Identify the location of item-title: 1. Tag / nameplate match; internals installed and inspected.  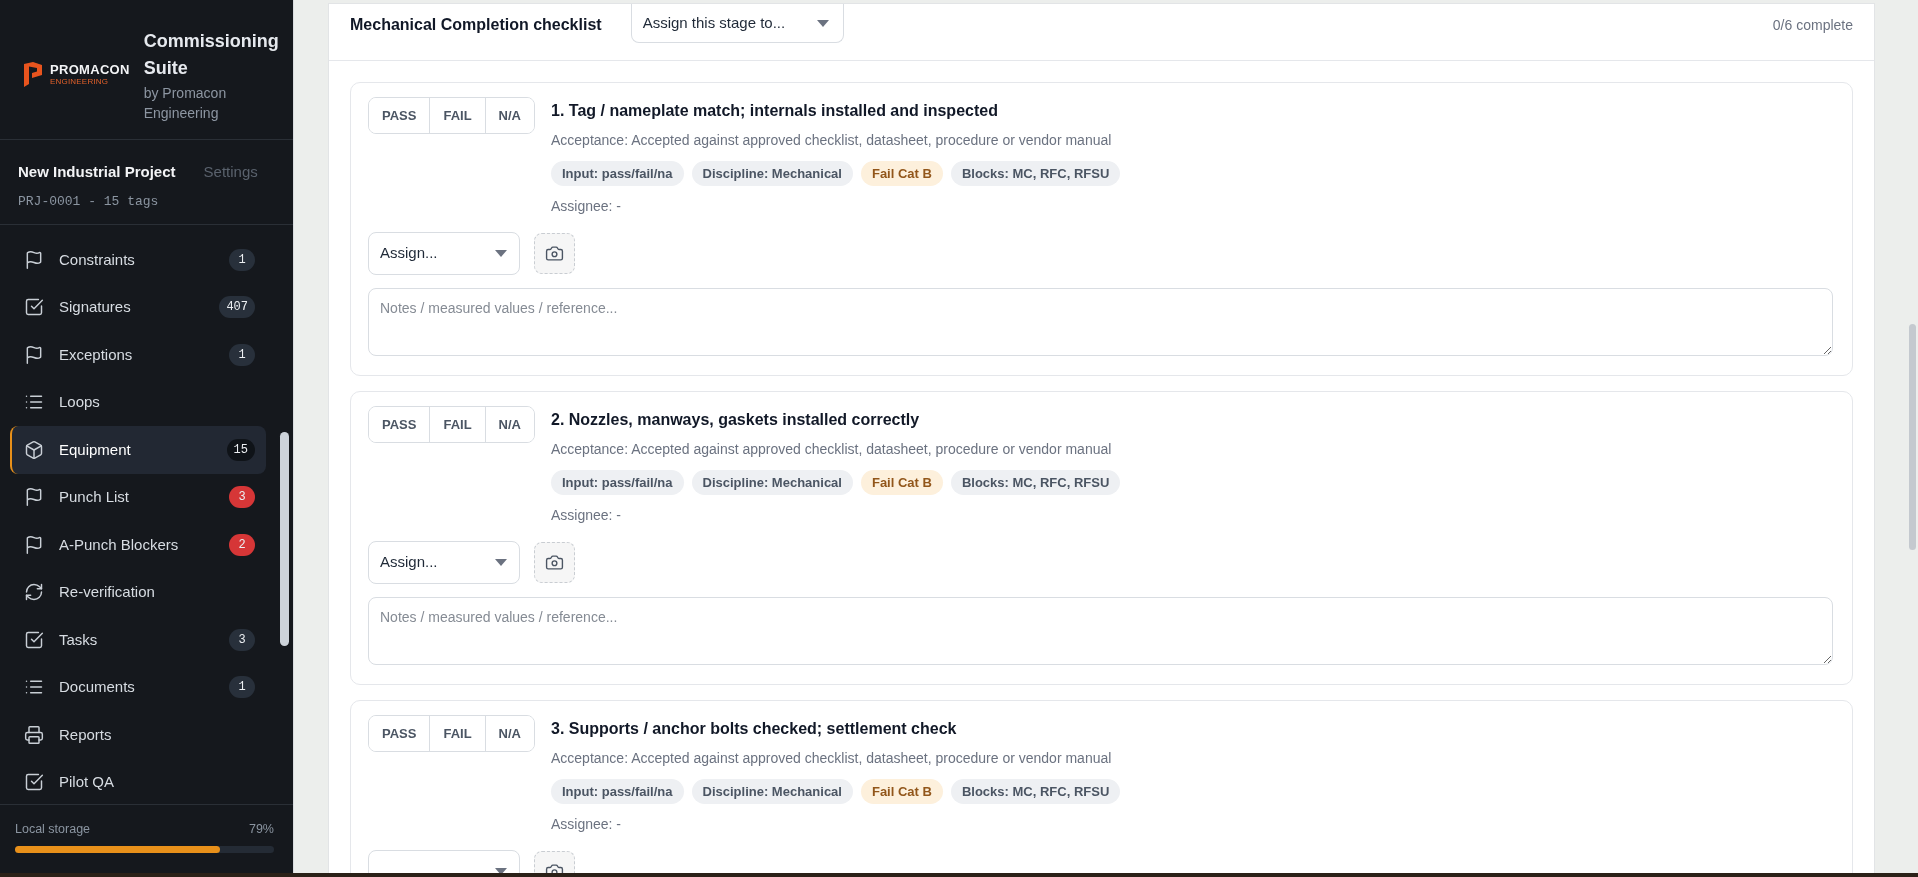
(775, 111).